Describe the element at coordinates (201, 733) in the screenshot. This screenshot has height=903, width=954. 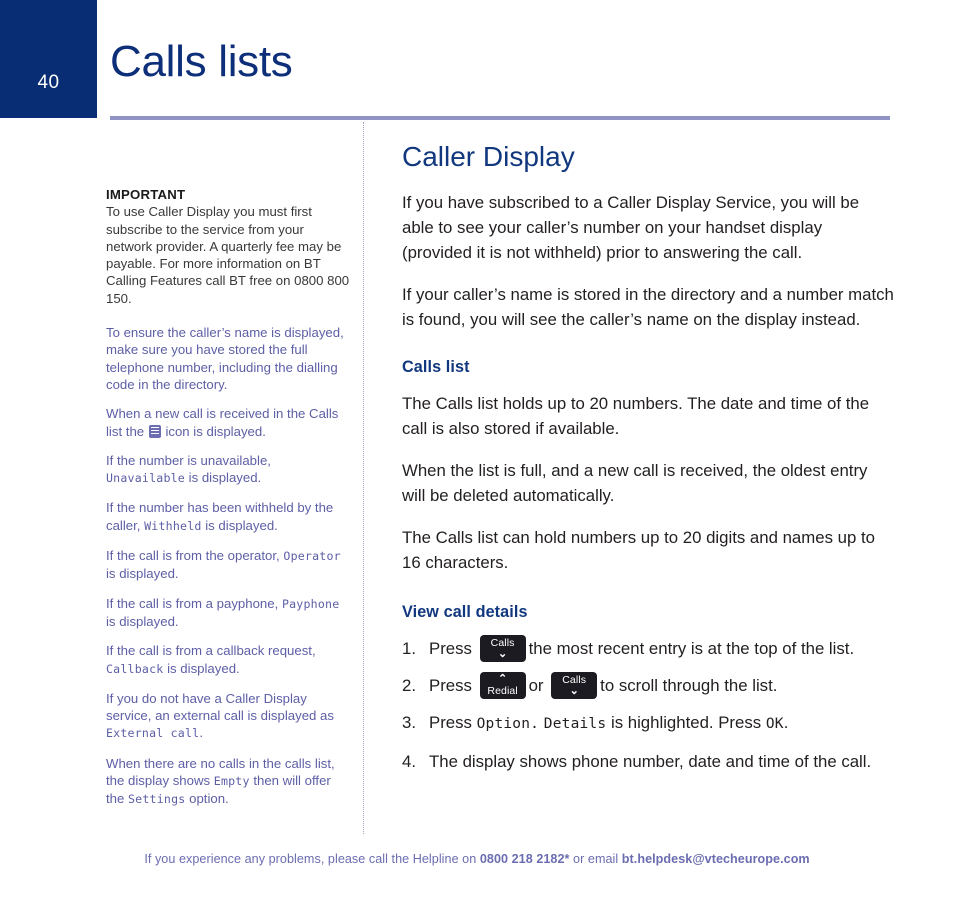
I see `note-external-text-after: .` at that location.